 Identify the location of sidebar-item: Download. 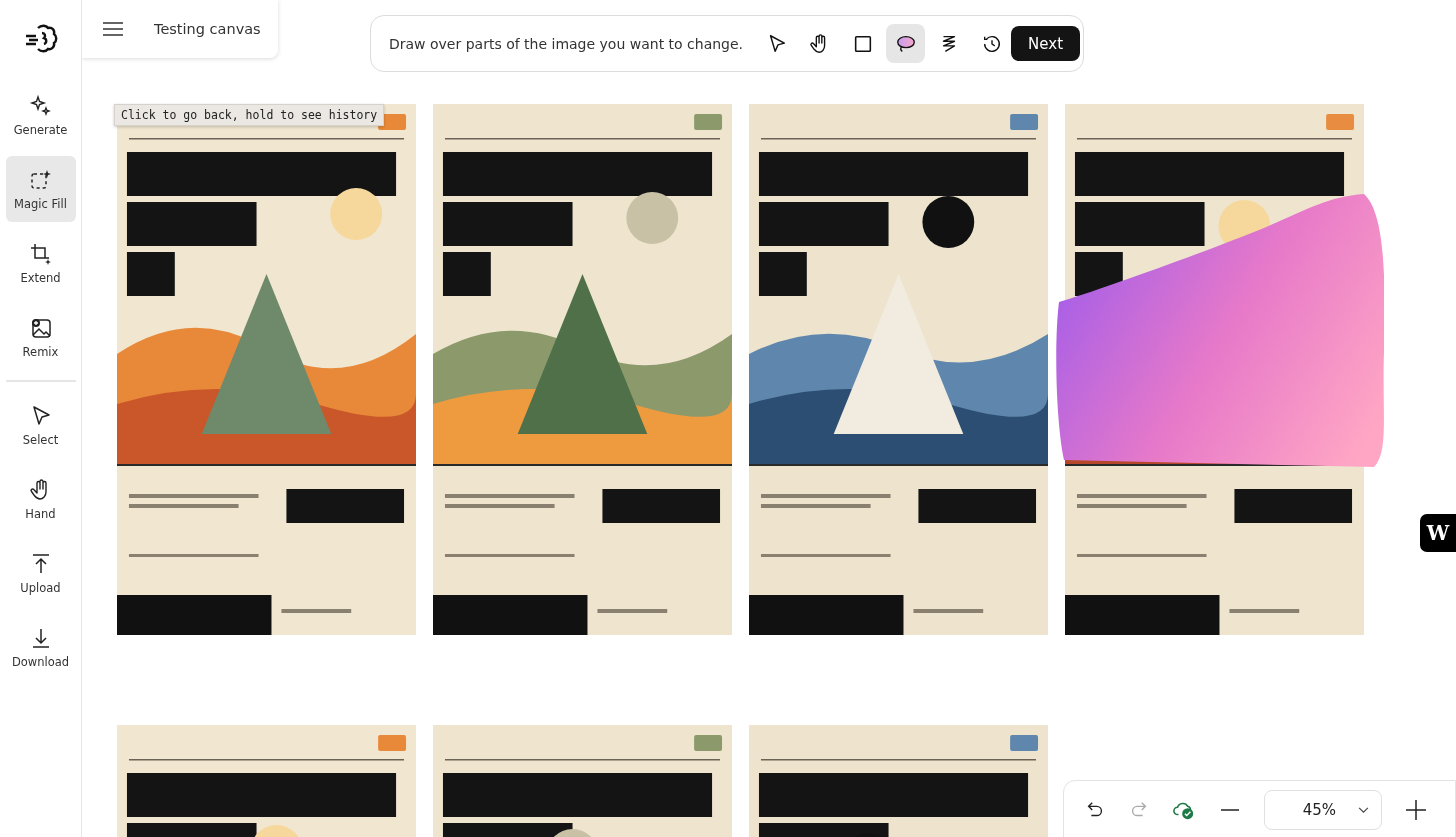
(40, 647).